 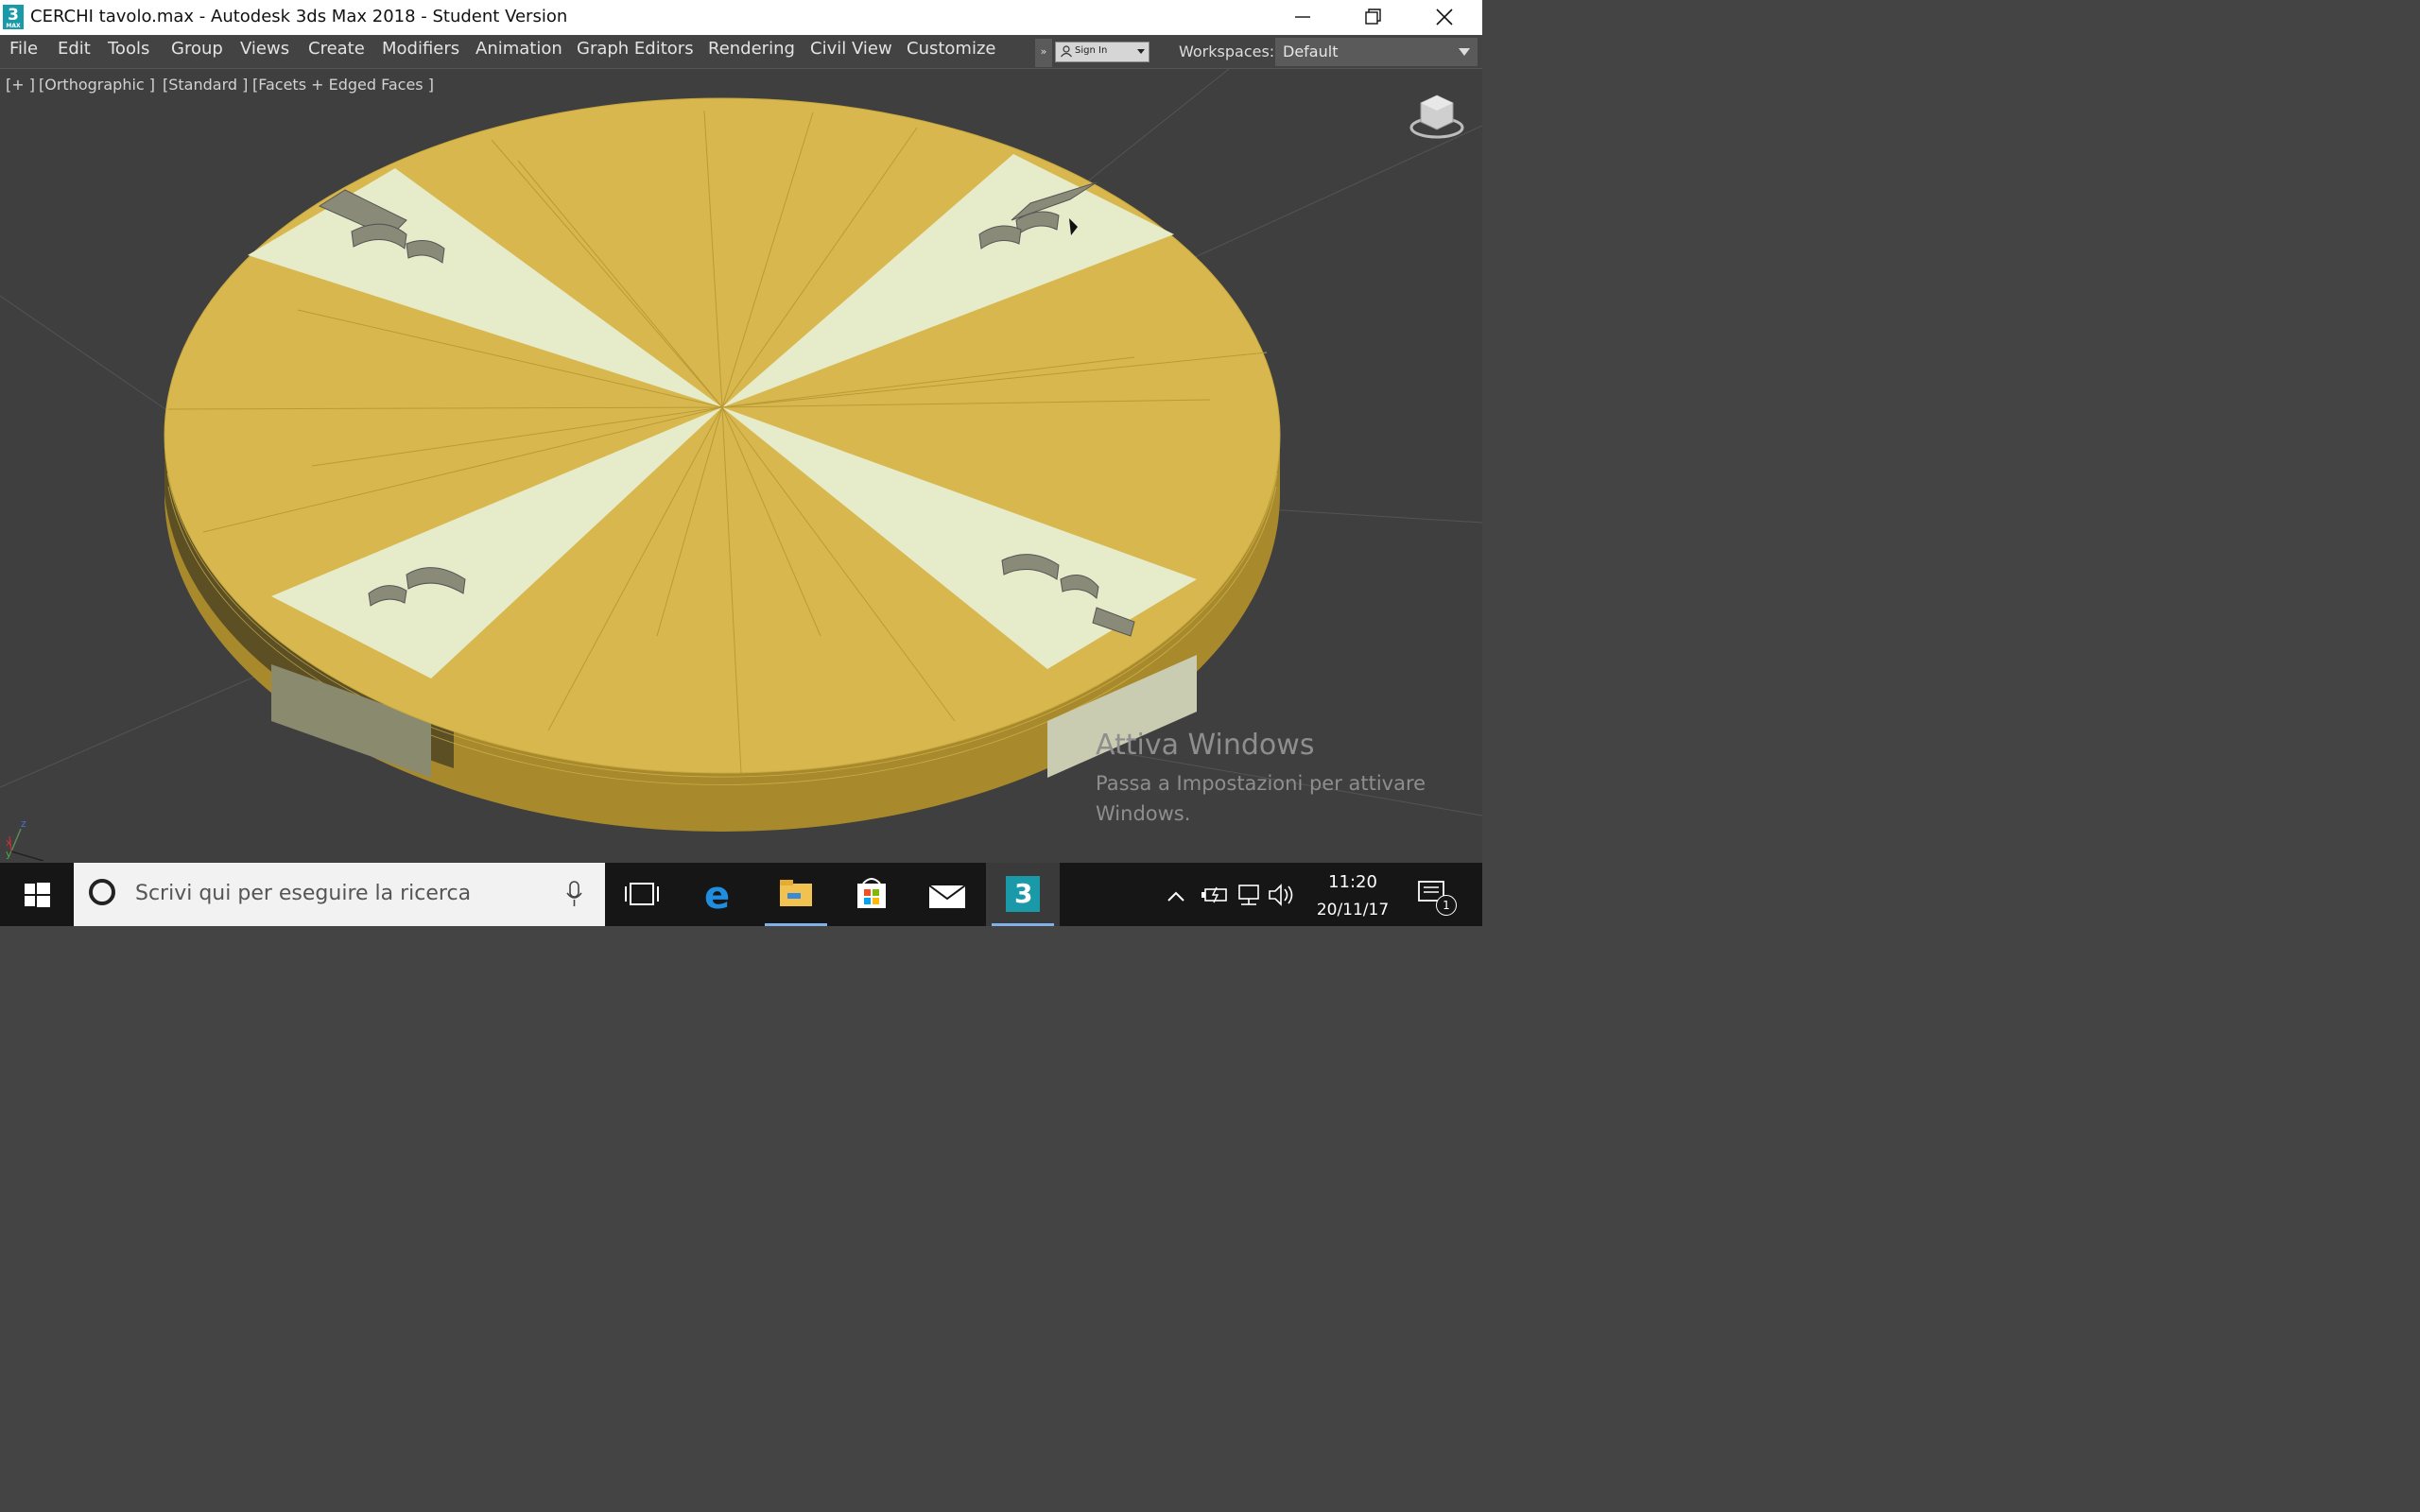 What do you see at coordinates (851, 49) in the screenshot?
I see `menu-civil-view: Civil View` at bounding box center [851, 49].